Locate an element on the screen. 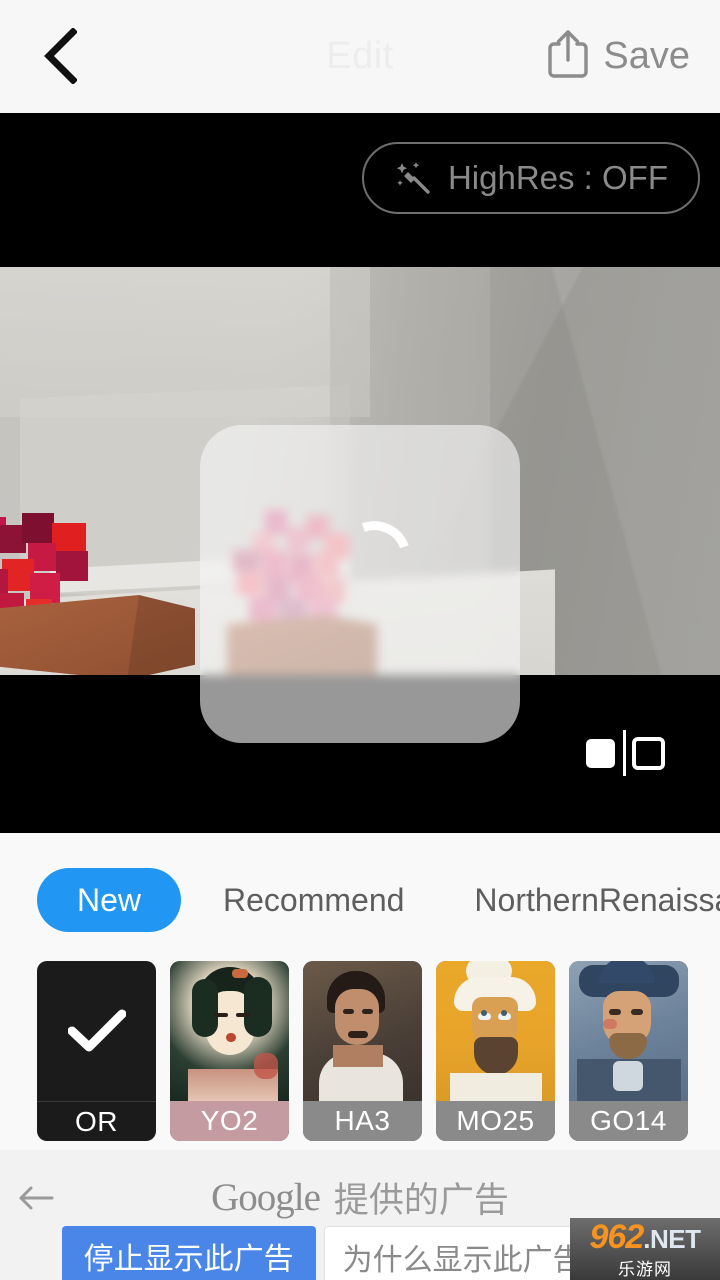  watermark-top-row: 962 .NET is located at coordinates (645, 1237).